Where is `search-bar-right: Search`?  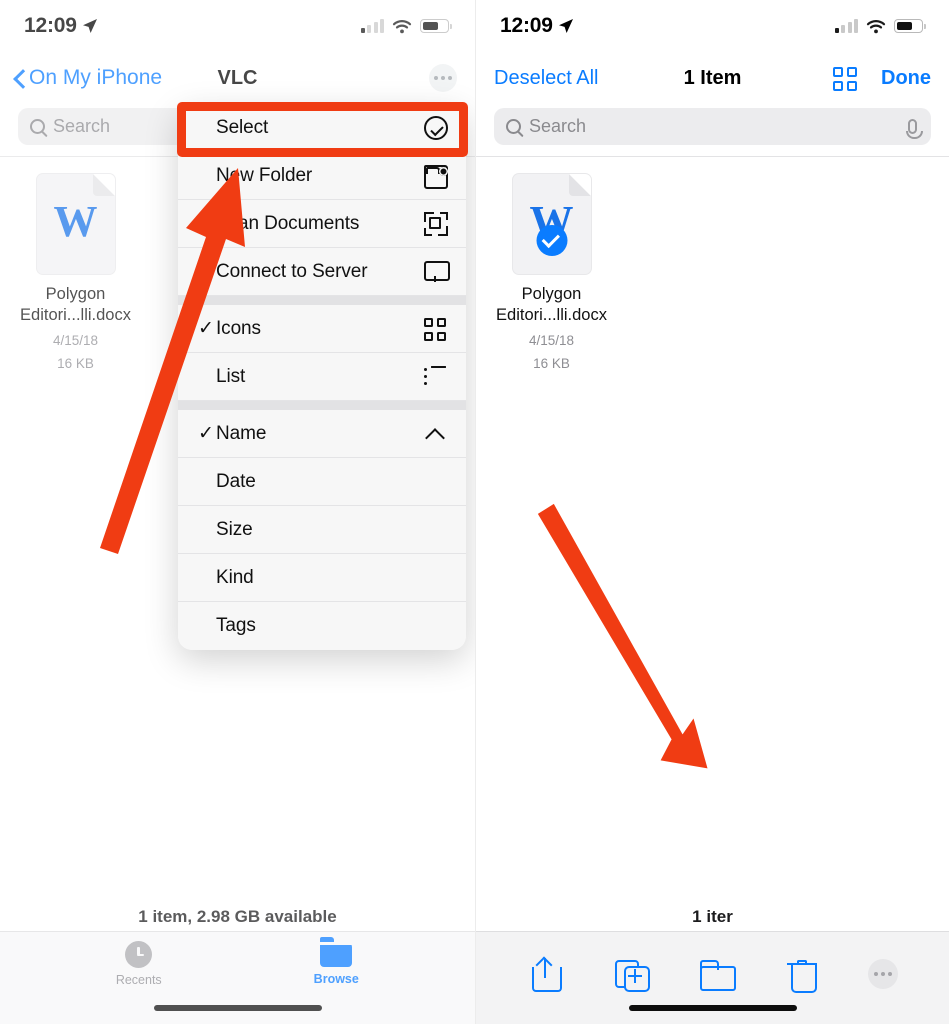
search-bar-right: Search is located at coordinates (712, 126).